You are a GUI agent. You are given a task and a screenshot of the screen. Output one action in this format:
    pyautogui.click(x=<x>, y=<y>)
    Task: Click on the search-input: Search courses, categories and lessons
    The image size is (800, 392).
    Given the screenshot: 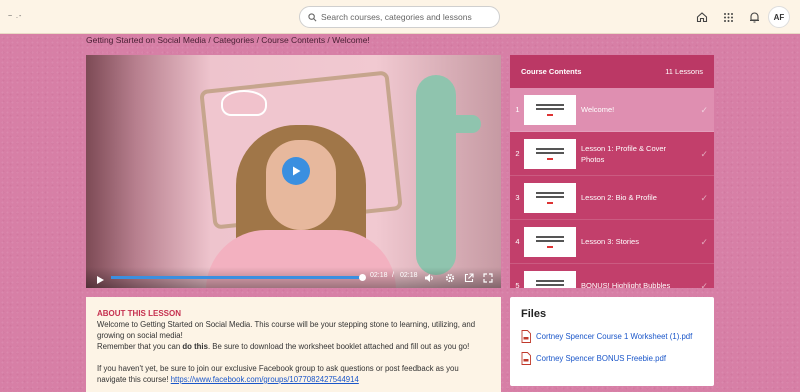 What is the action you would take?
    pyautogui.click(x=399, y=17)
    